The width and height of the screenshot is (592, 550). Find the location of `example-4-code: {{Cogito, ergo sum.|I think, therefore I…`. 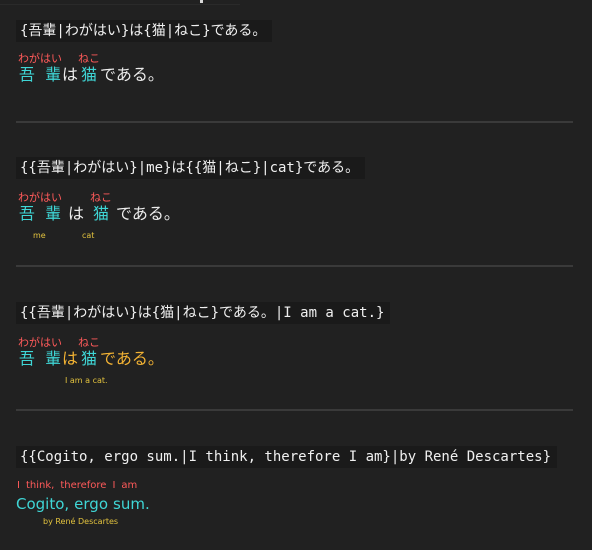

example-4-code: {{Cogito, ergo sum.|I think, therefore I… is located at coordinates (287, 457).